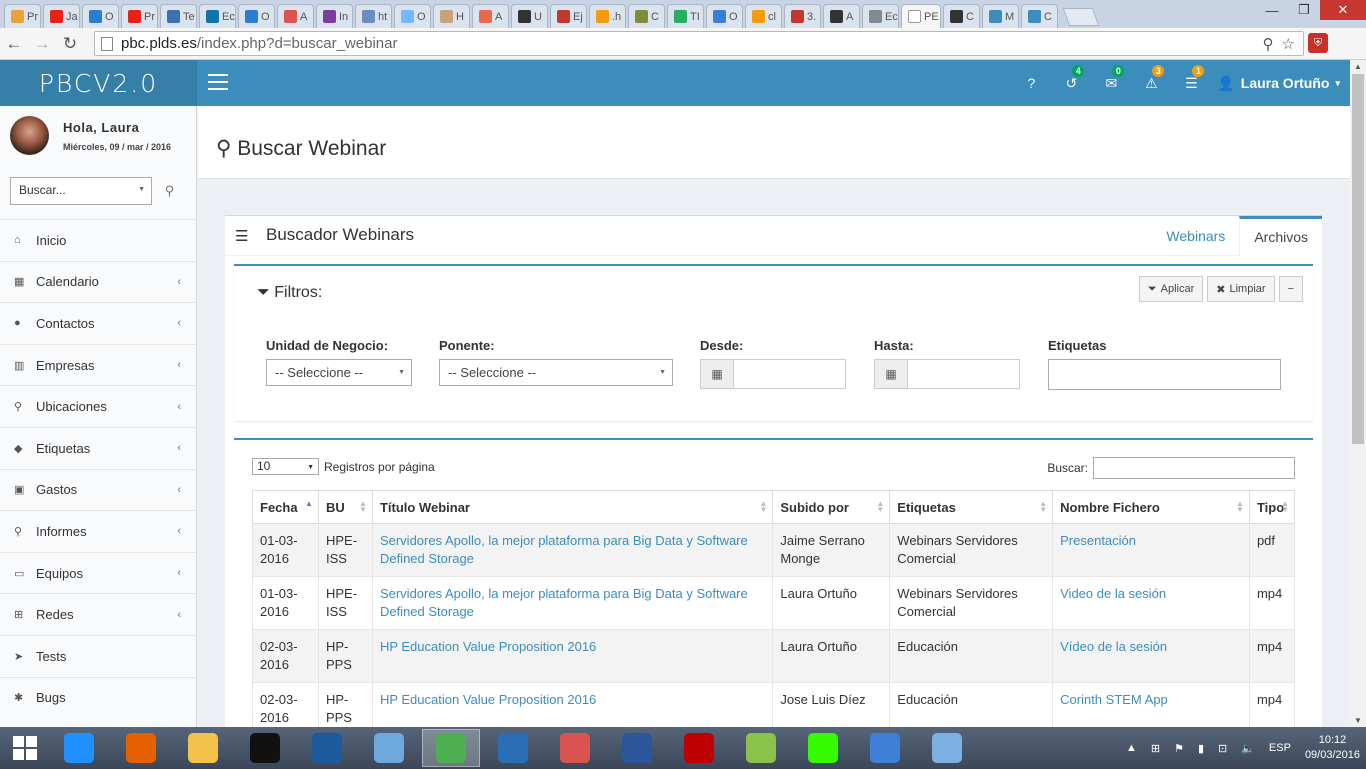  I want to click on chrome-taskbar-button, so click(451, 748).